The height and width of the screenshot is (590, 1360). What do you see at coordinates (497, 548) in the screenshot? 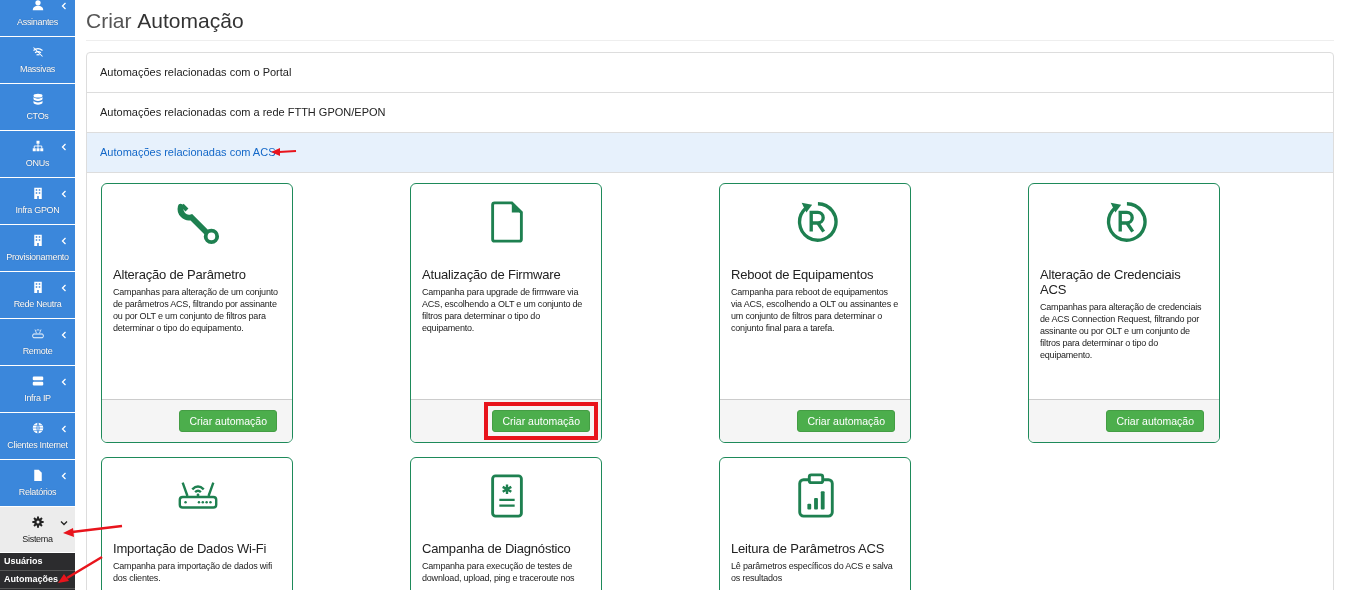
I see `card-title: Campanha de Diagnóstico` at bounding box center [497, 548].